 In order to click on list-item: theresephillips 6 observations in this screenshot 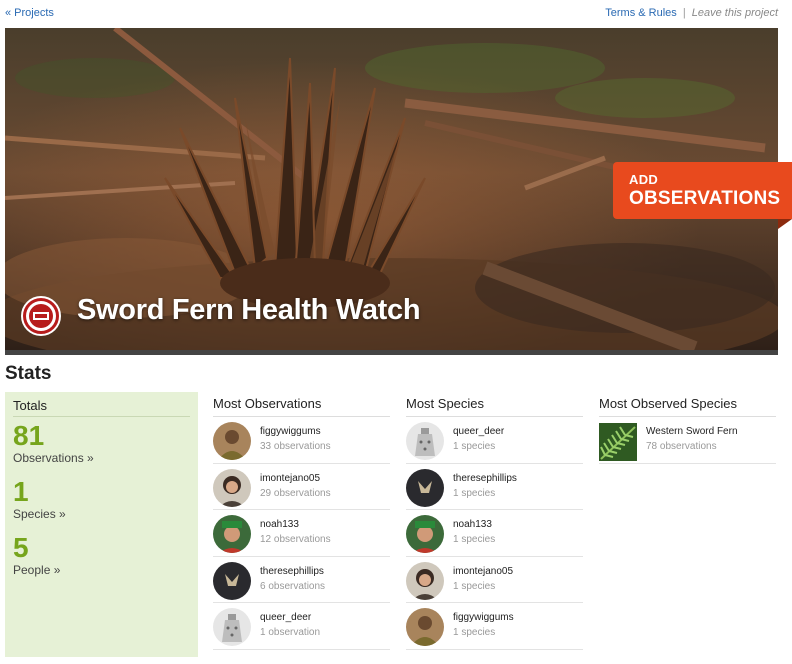, I will do `click(301, 580)`.